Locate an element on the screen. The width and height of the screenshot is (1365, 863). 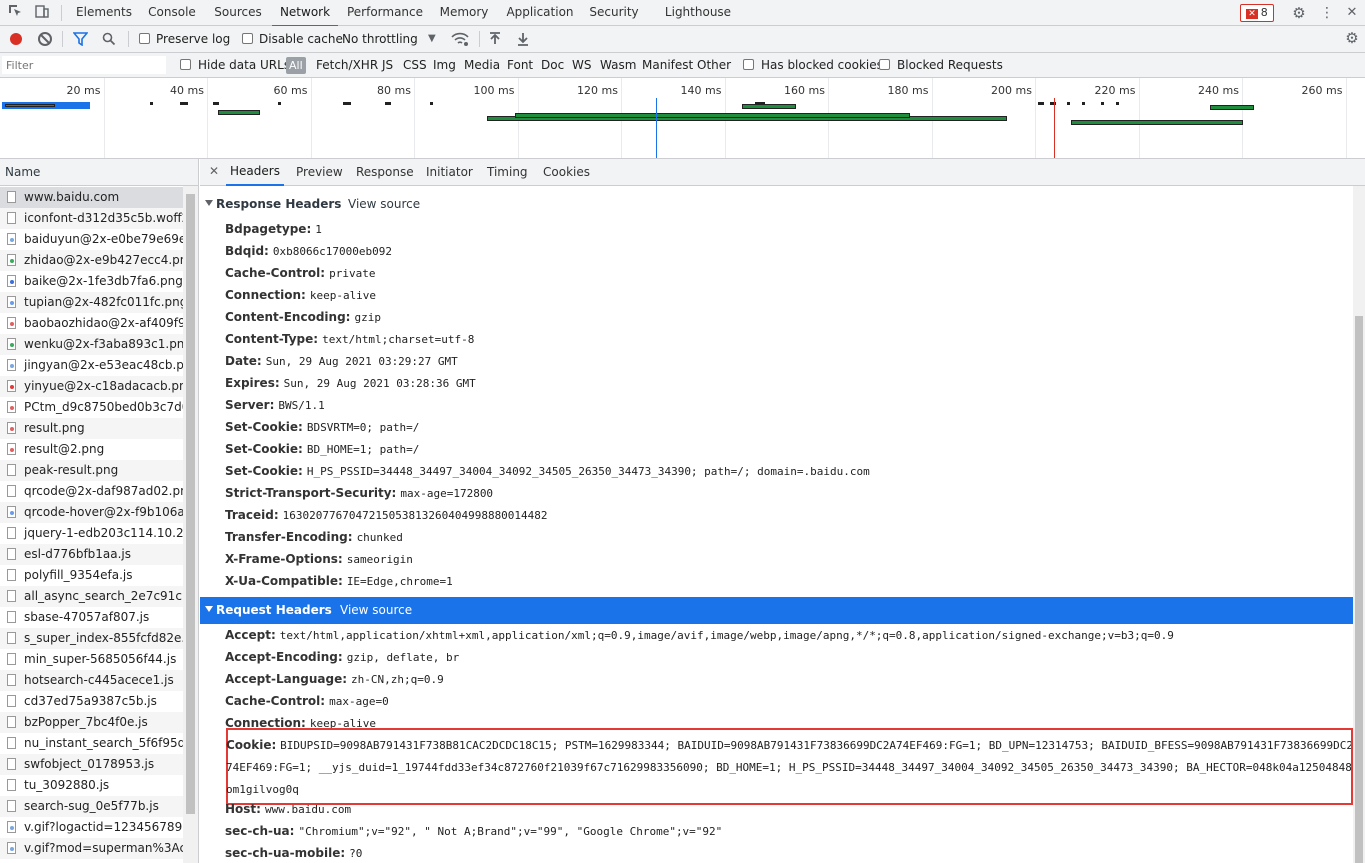
filter-type-ws: WS is located at coordinates (581, 65).